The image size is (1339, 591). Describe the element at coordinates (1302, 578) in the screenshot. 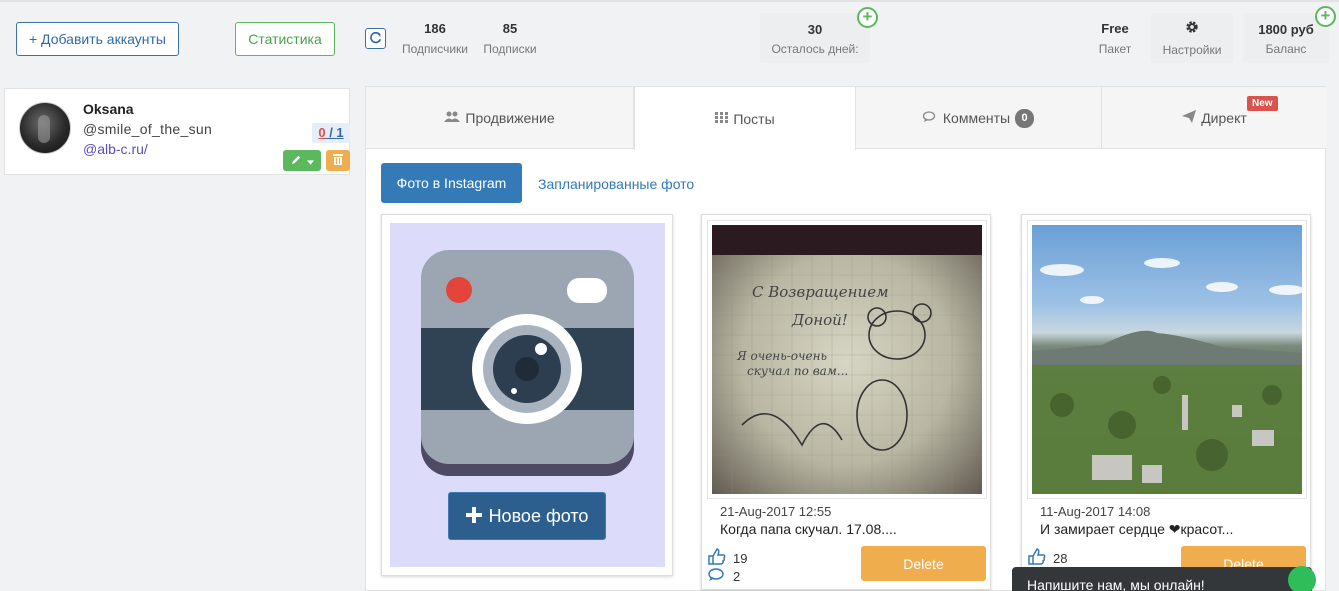

I see `chat-icon` at that location.